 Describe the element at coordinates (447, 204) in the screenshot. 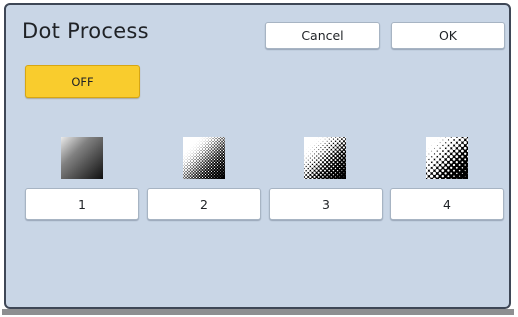

I see `dot-option-4-button: 4` at that location.